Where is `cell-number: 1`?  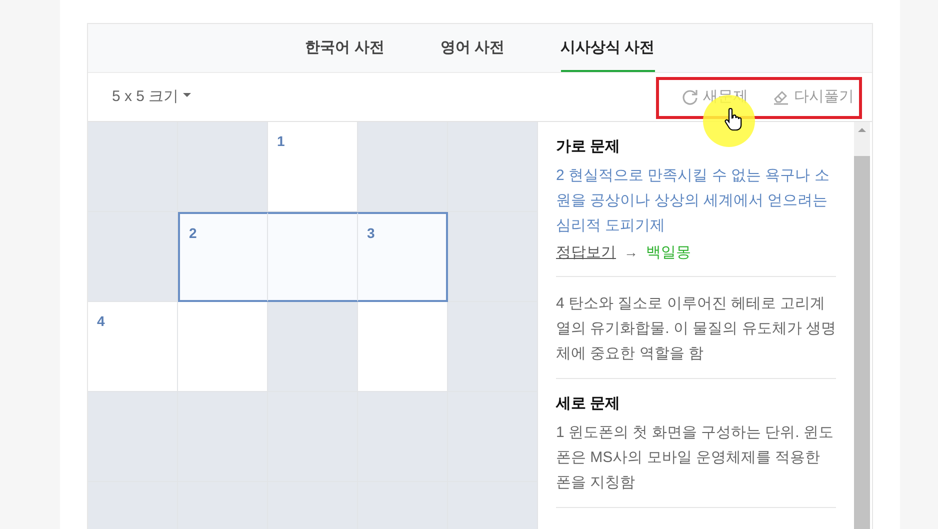 cell-number: 1 is located at coordinates (281, 141).